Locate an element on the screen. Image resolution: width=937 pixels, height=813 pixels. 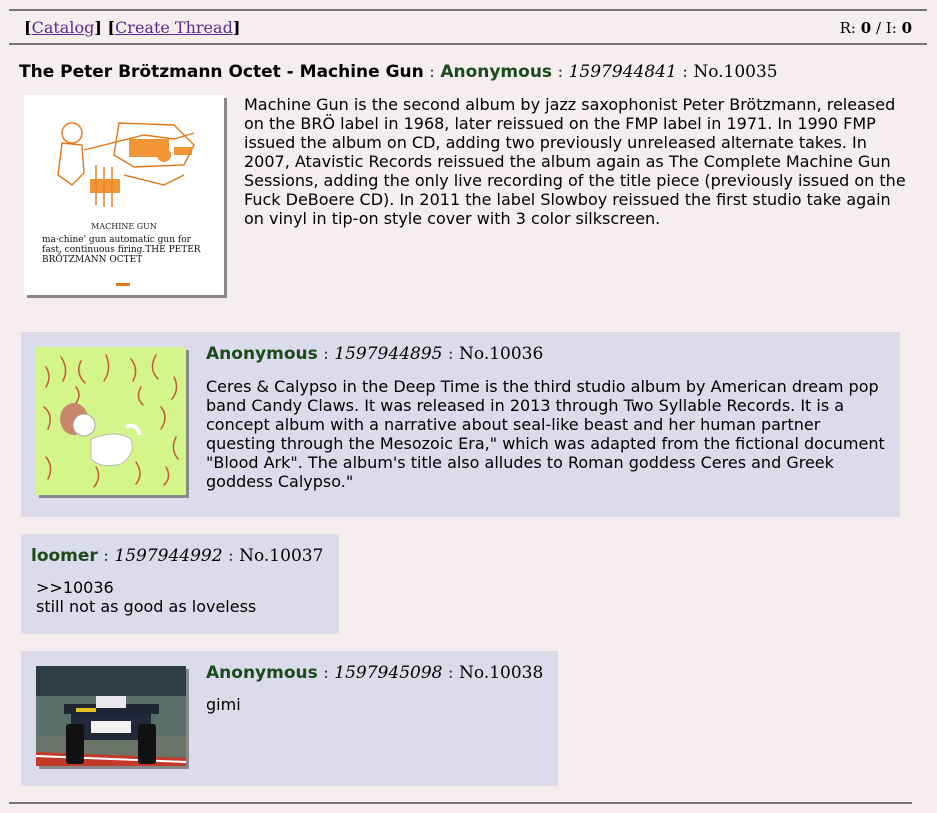
quote-link: >>10036 is located at coordinates (75, 587).